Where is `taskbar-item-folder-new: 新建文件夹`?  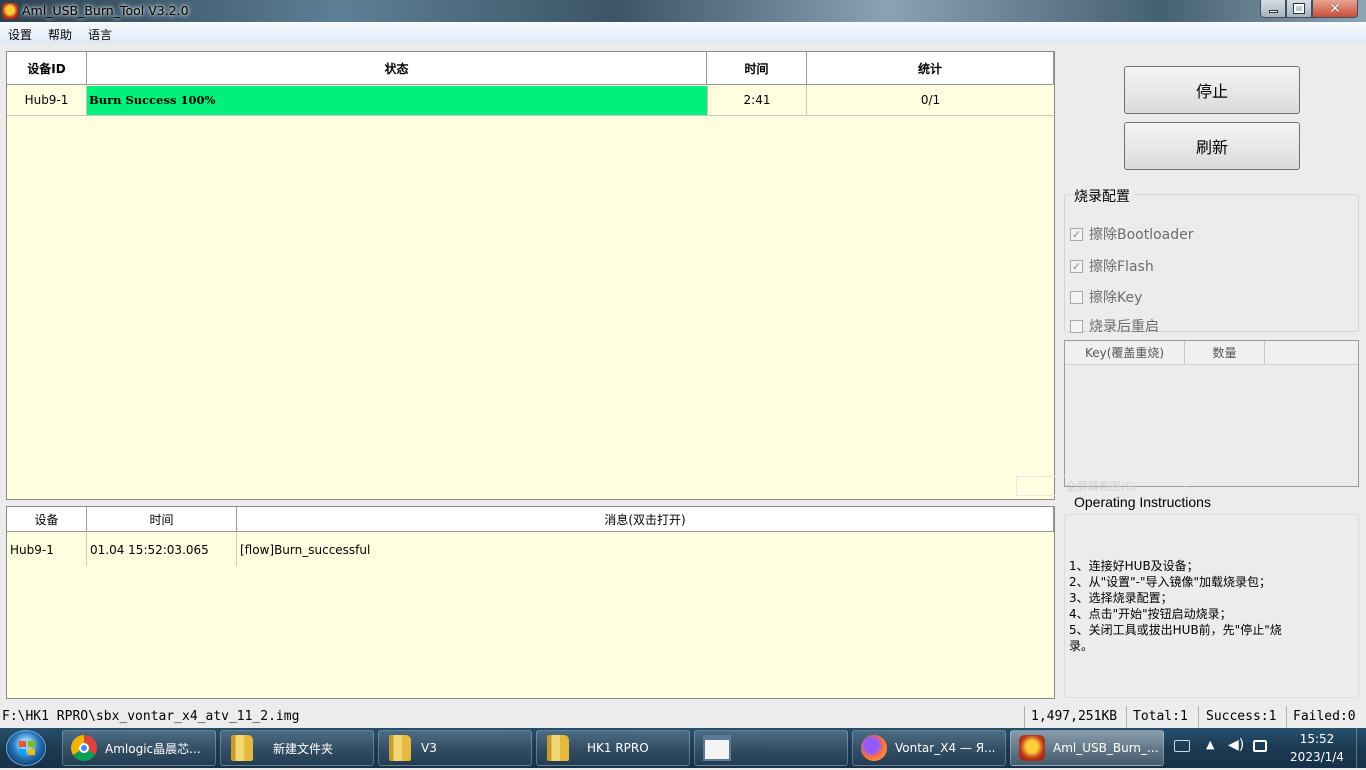
taskbar-item-folder-new: 新建文件夹 is located at coordinates (297, 748).